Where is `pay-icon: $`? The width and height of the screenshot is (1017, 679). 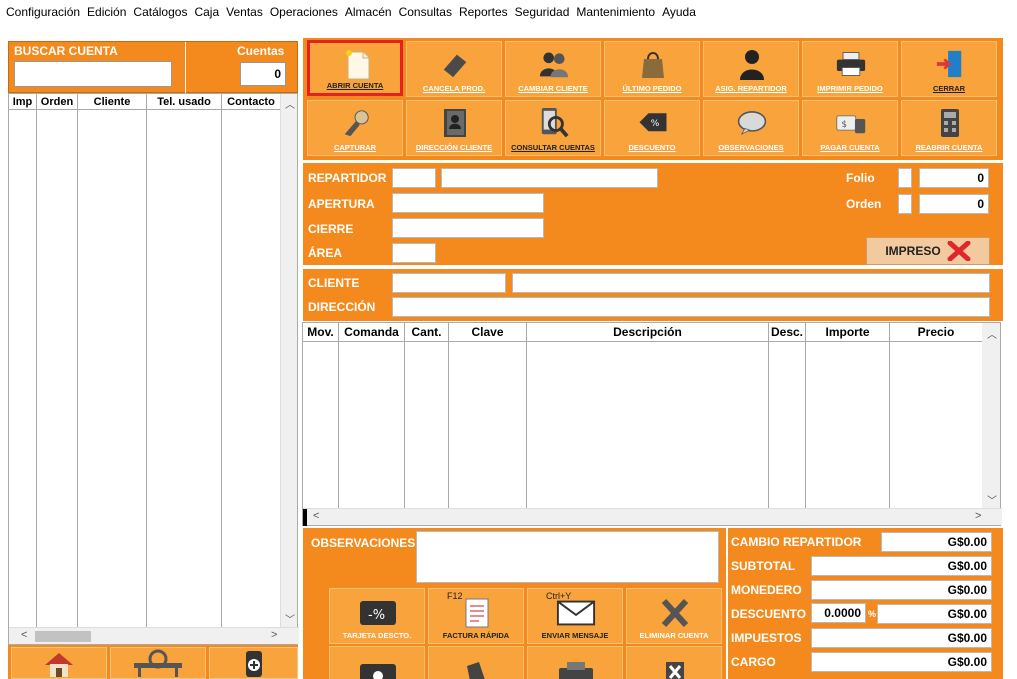
pay-icon: $ is located at coordinates (851, 123).